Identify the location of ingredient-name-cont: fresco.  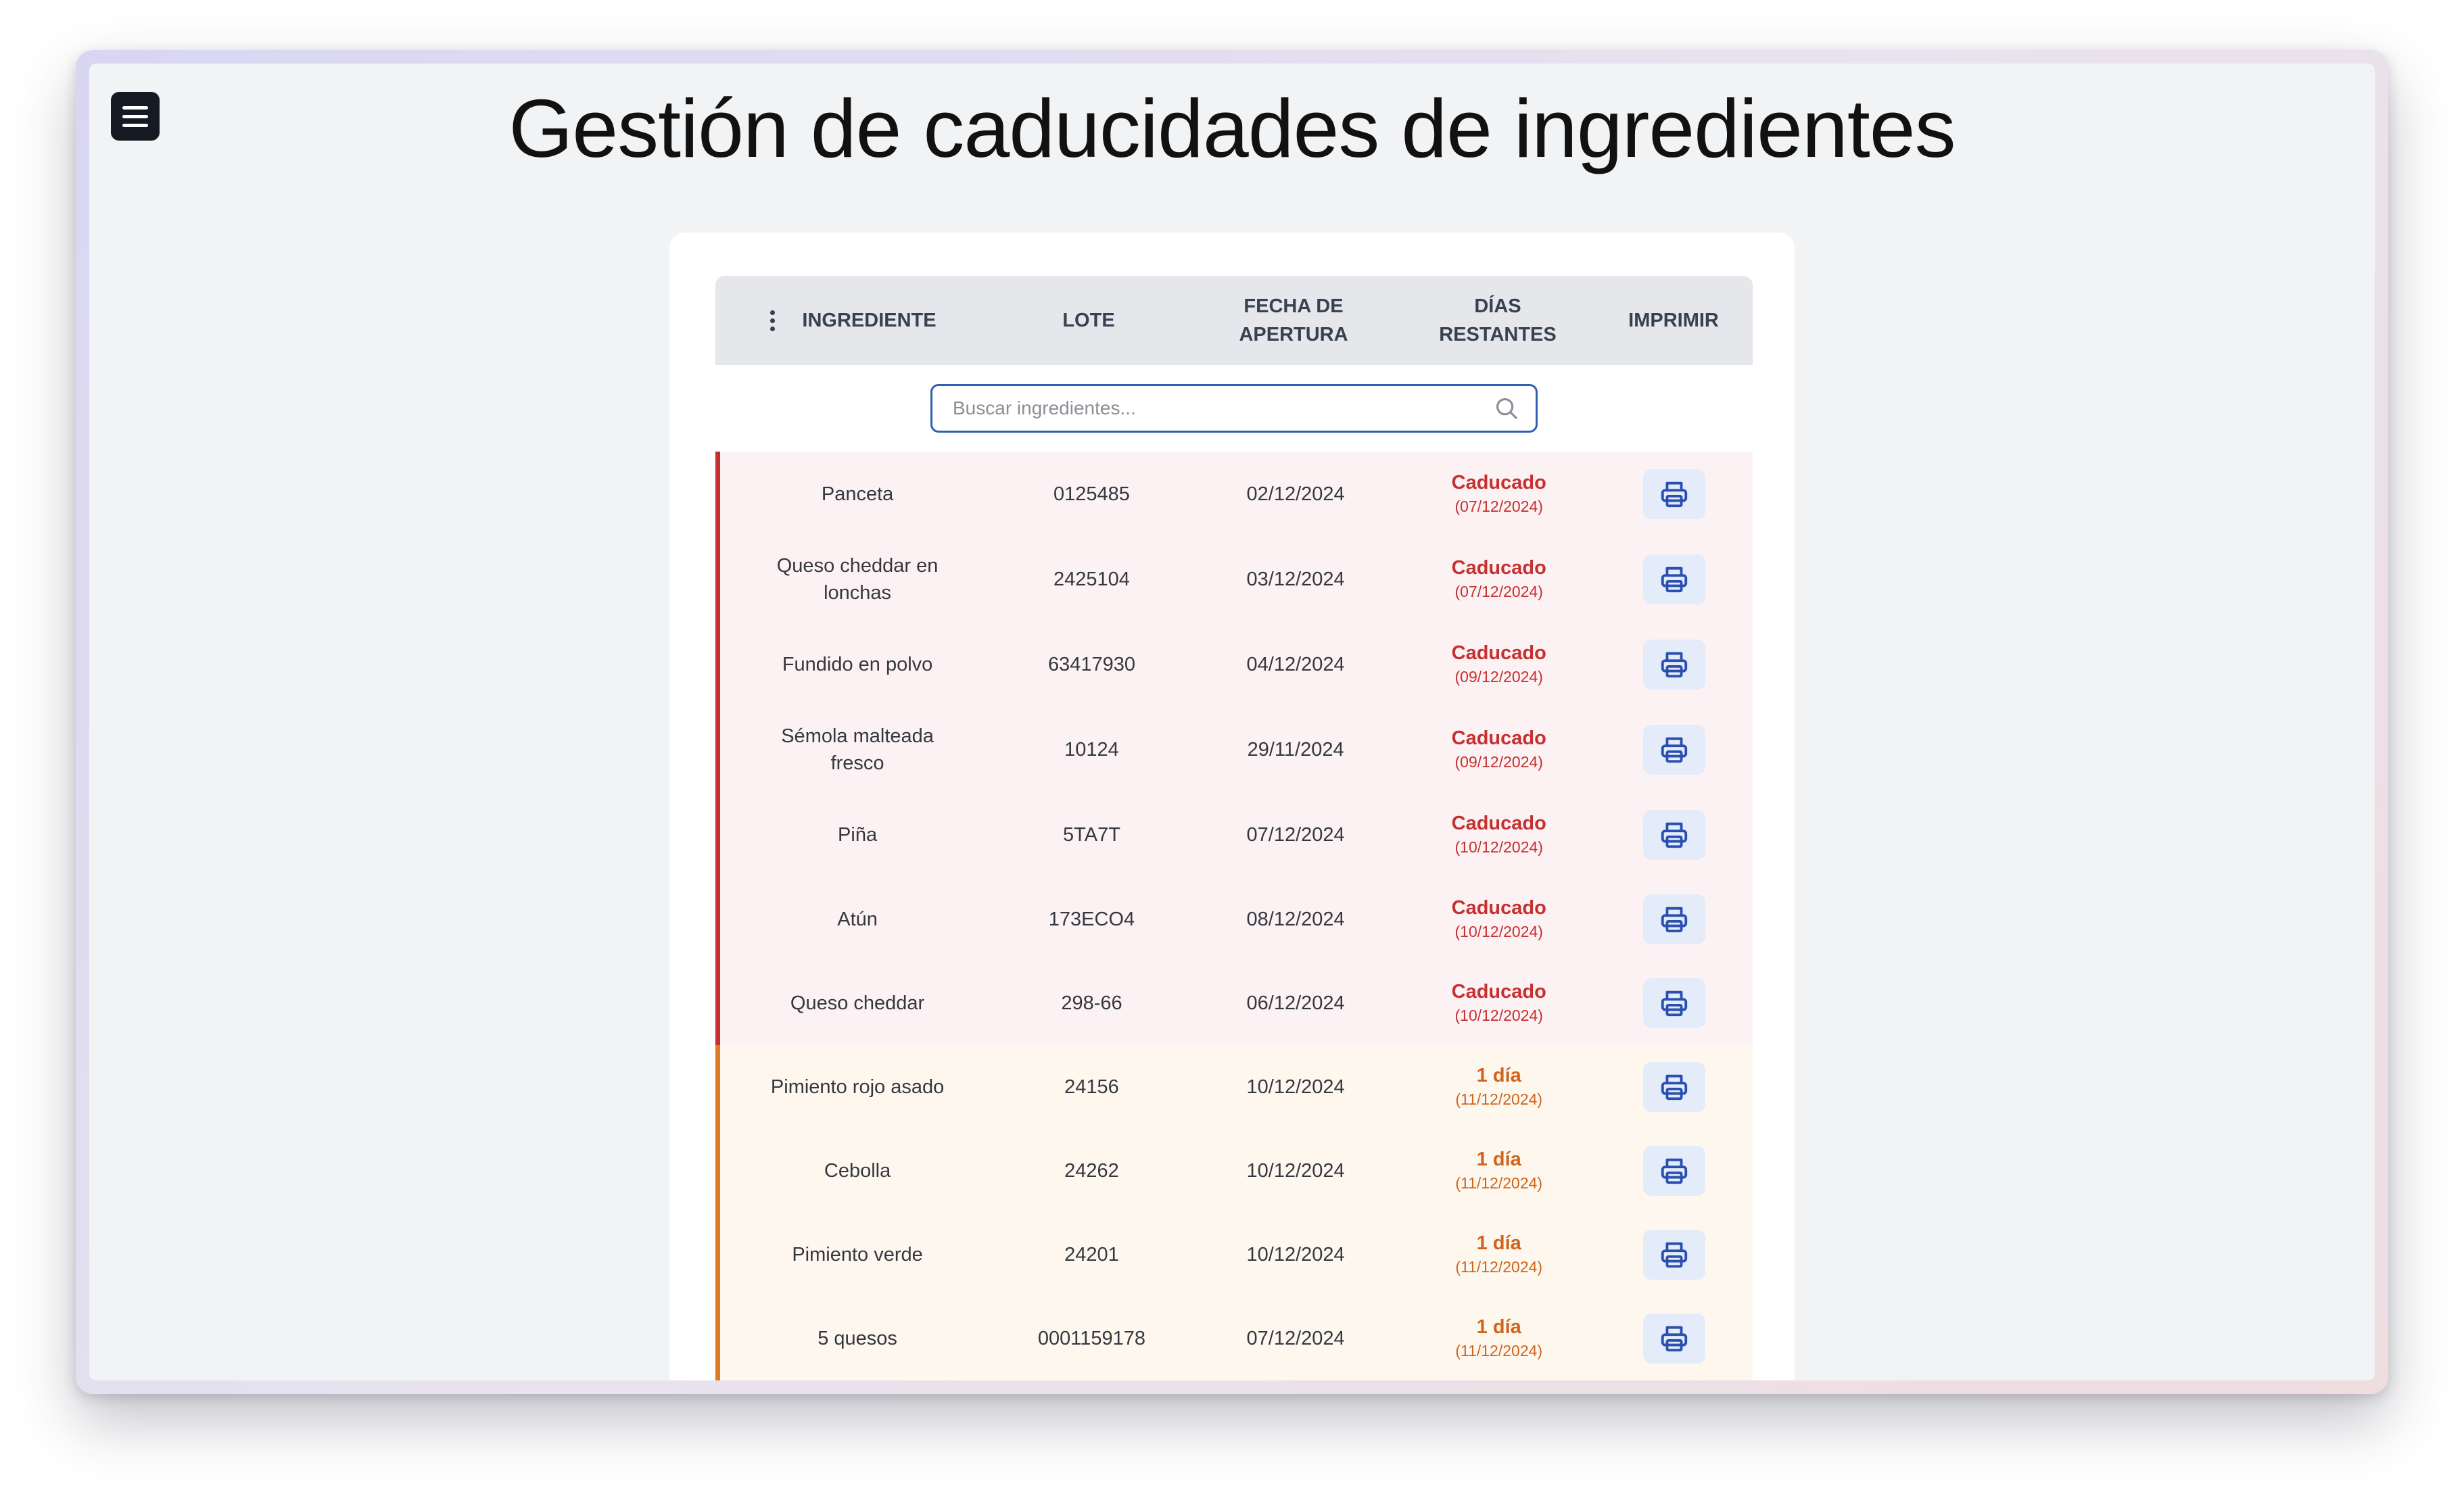
(857, 763).